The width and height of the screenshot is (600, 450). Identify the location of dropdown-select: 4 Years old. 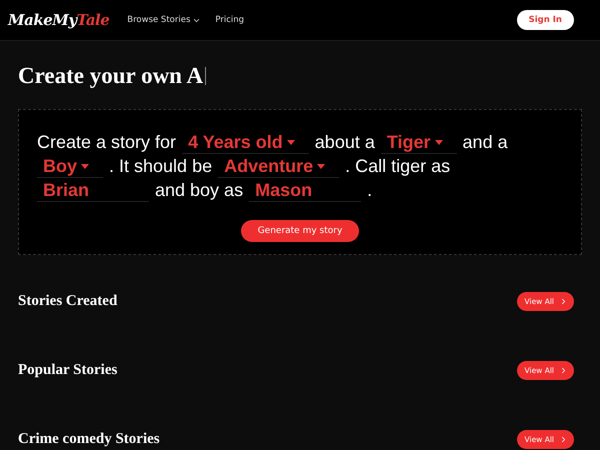
(245, 143).